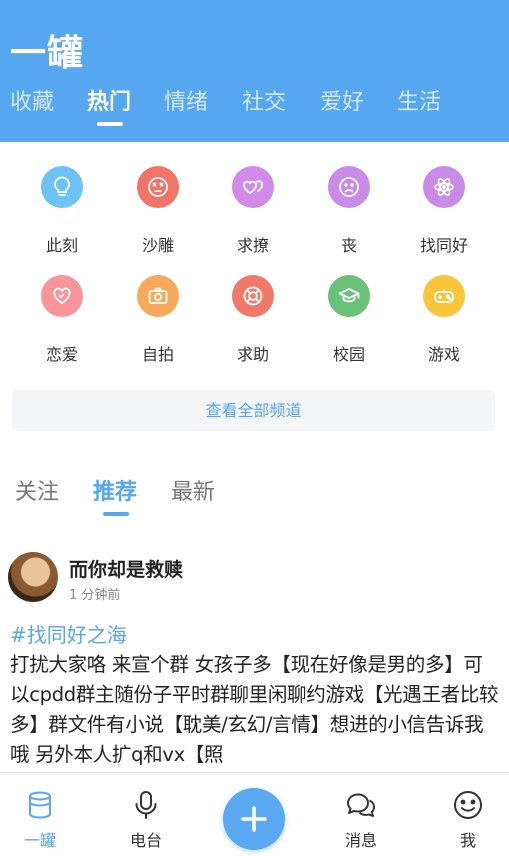 This screenshot has width=509, height=856. What do you see at coordinates (186, 100) in the screenshot?
I see `tab-mood: 情绪` at bounding box center [186, 100].